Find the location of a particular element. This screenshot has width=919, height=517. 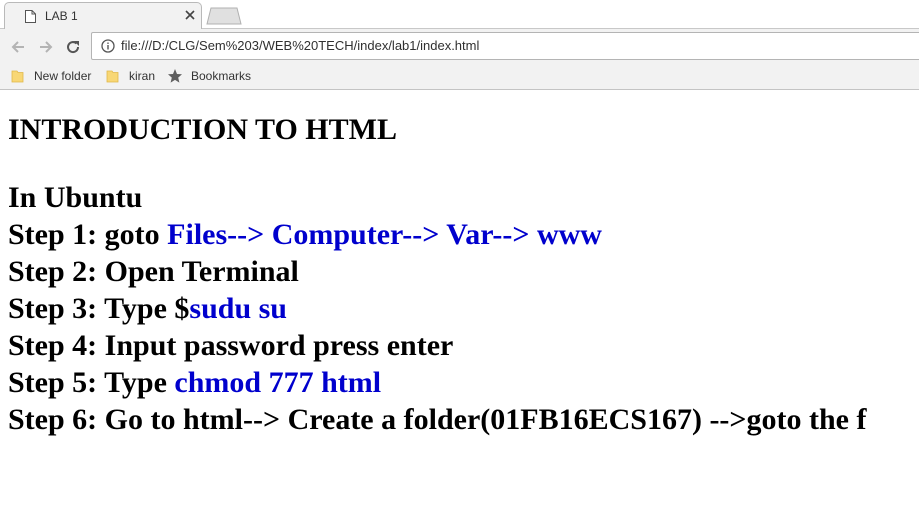

step-2: Step 2: Open Terminal is located at coordinates (153, 272).